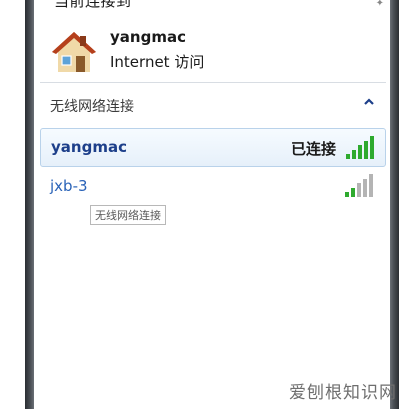  What do you see at coordinates (213, 147) in the screenshot?
I see `network-item-yangmac: yangmac 已连接` at bounding box center [213, 147].